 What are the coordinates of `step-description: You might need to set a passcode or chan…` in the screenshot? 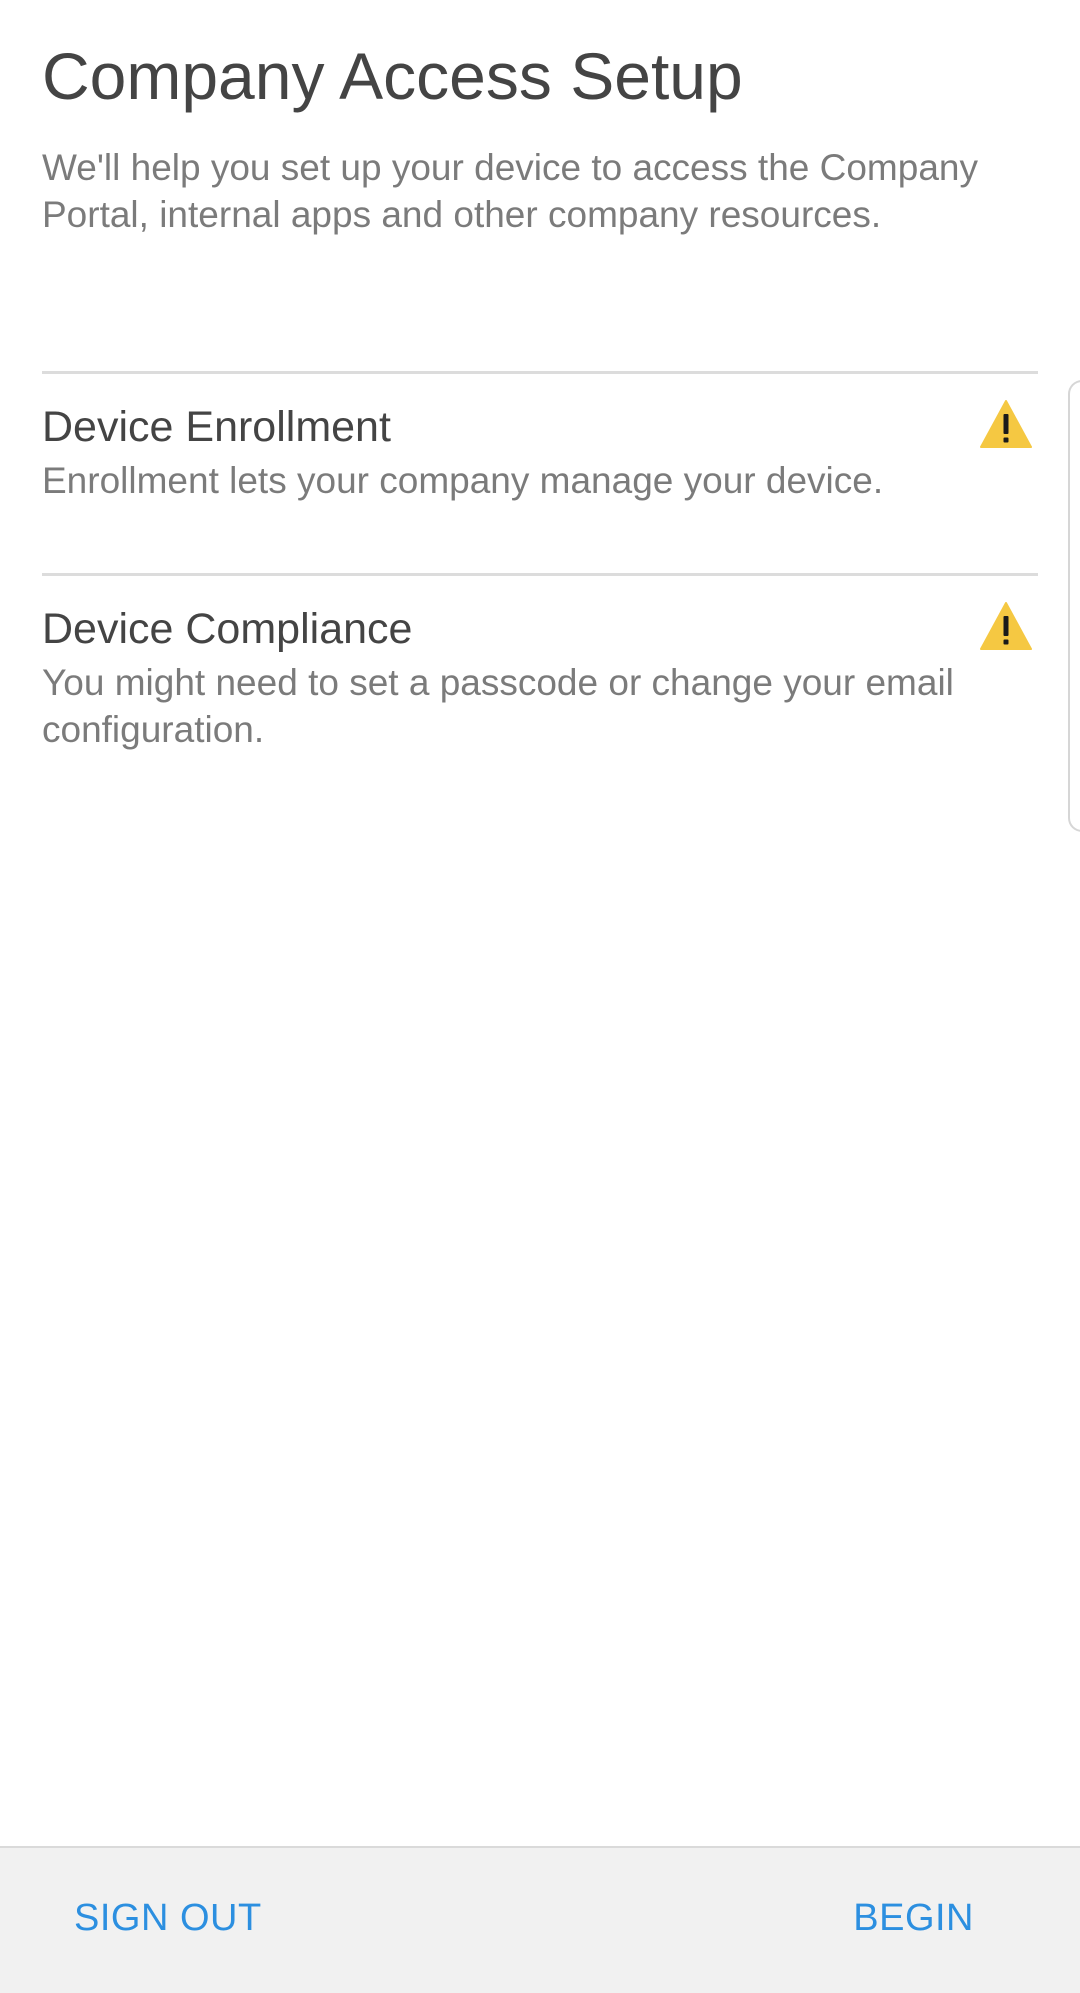 It's located at (498, 706).